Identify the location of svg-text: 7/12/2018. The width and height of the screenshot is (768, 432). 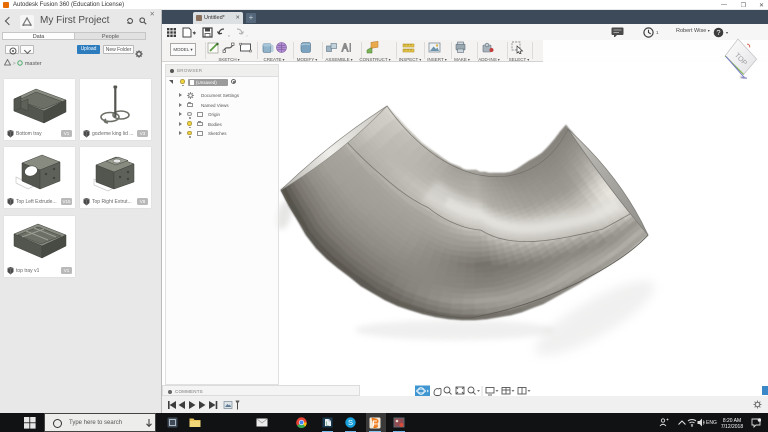
(732, 426).